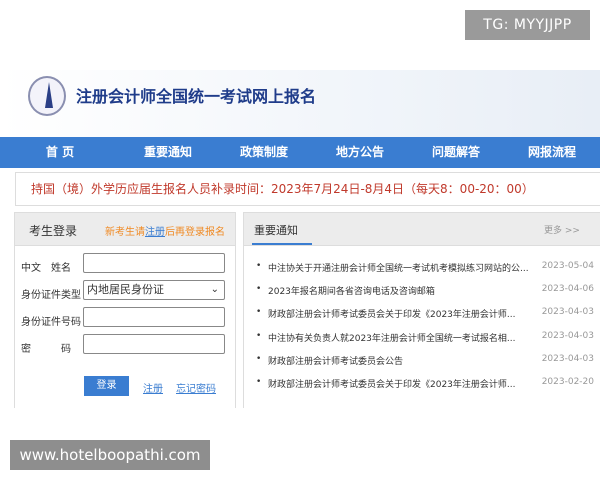 The image size is (600, 480). I want to click on list-item: • 财政部注册会计师考试委员会公告 2023-04-03, so click(425, 360).